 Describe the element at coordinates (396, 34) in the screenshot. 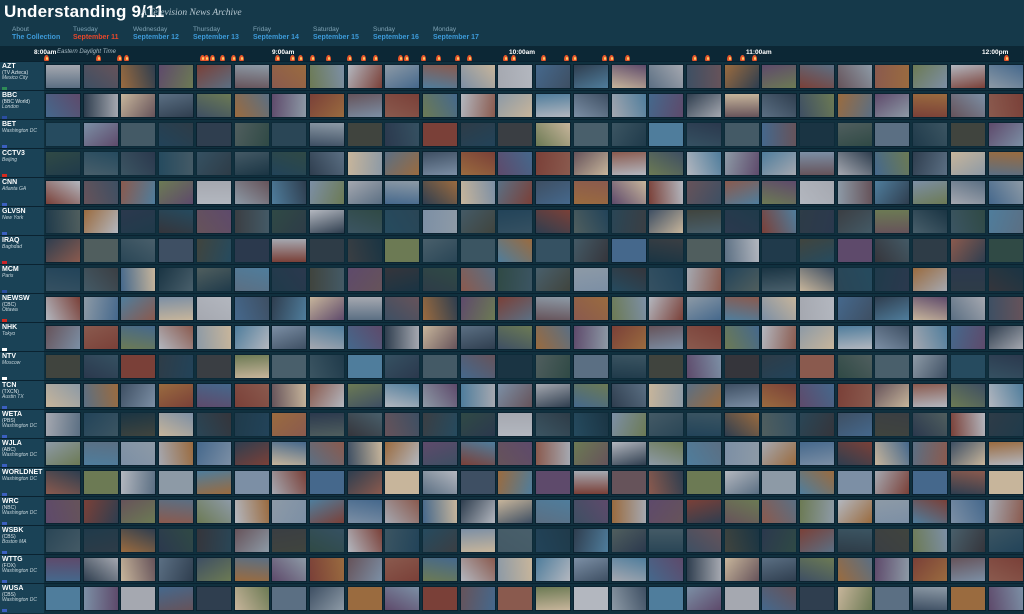

I see `day-tab-6: Sunday September 16` at that location.